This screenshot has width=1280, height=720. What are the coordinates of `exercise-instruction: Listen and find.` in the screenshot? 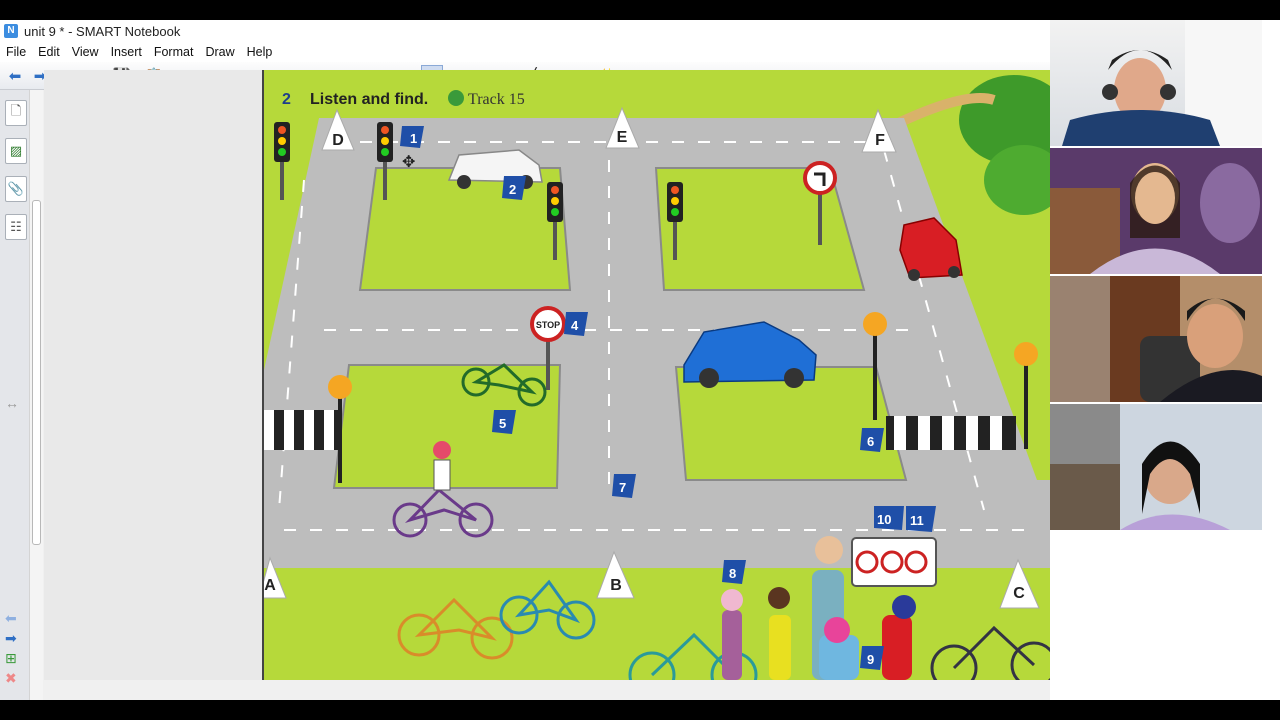 It's located at (369, 99).